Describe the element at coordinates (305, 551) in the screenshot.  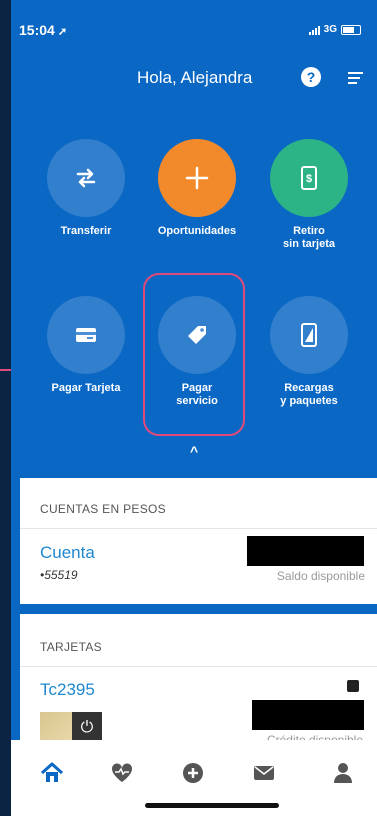
I see `balance-amount-redacted` at that location.